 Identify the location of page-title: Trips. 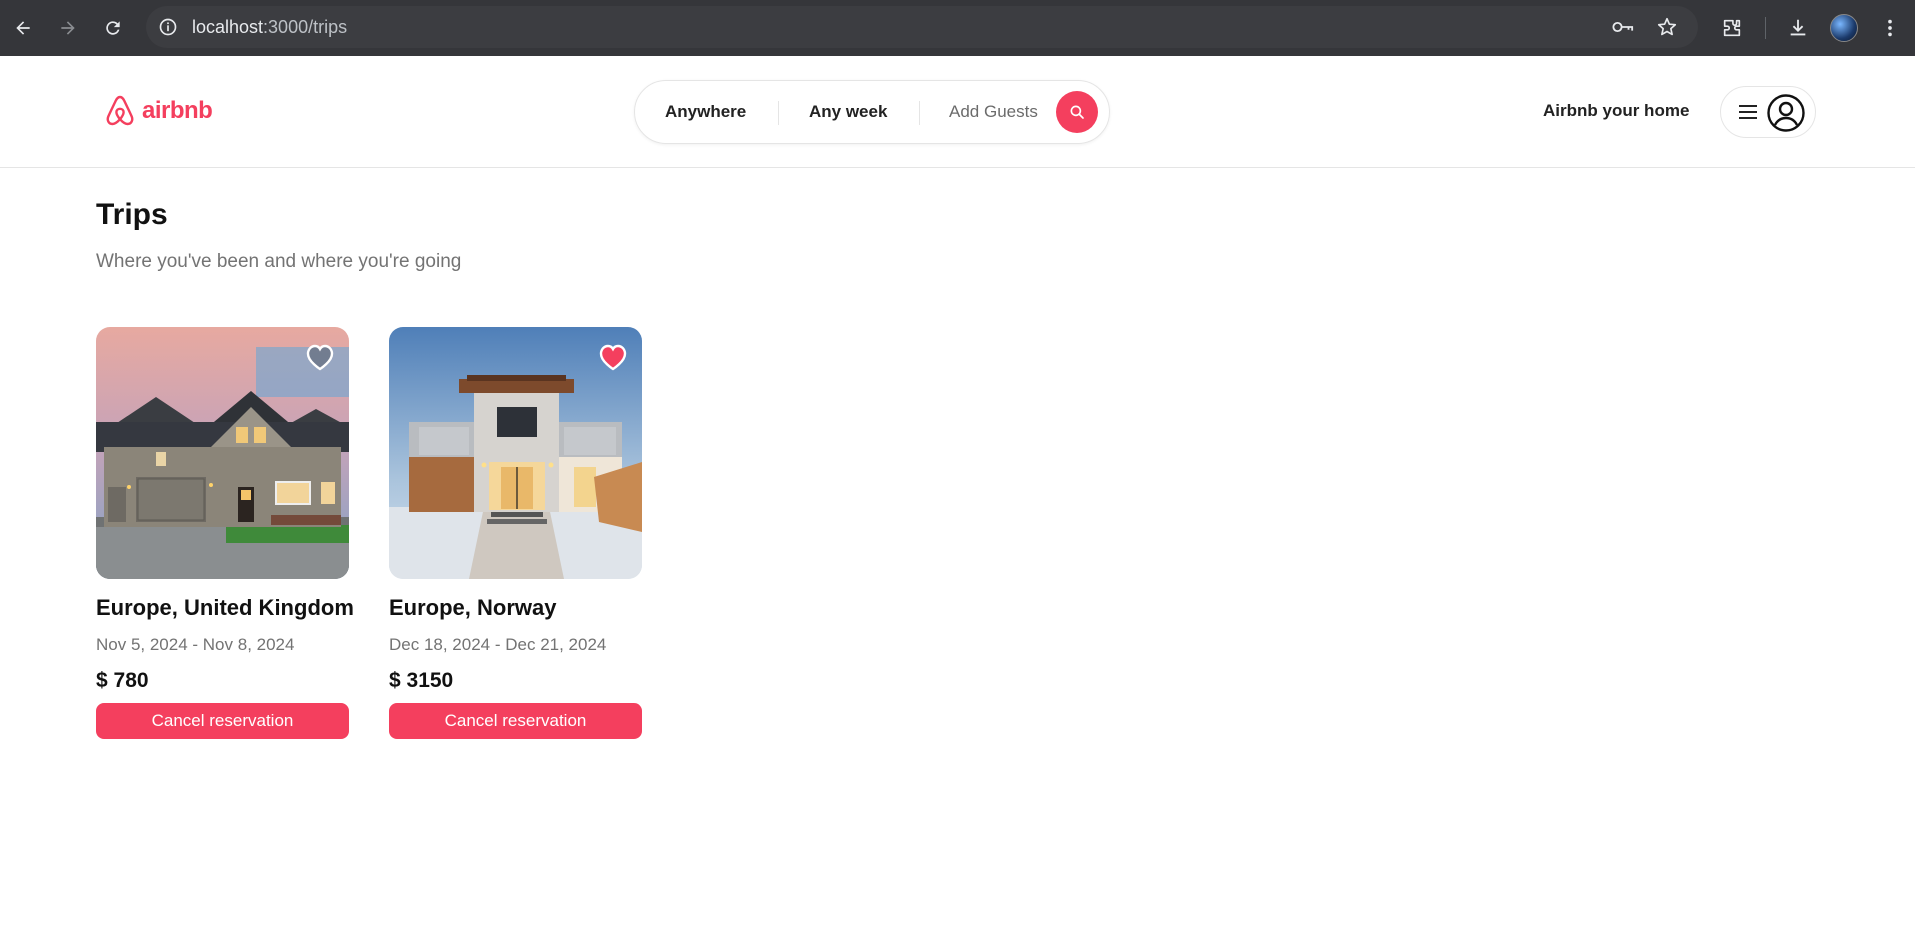
(132, 214).